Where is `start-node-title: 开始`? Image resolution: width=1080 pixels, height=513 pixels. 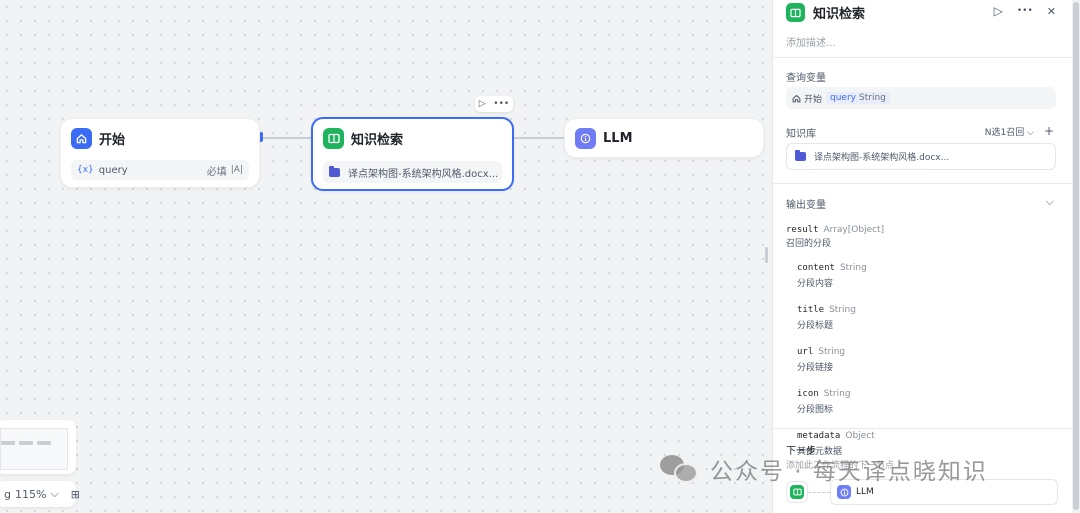
start-node-title: 开始 is located at coordinates (112, 140).